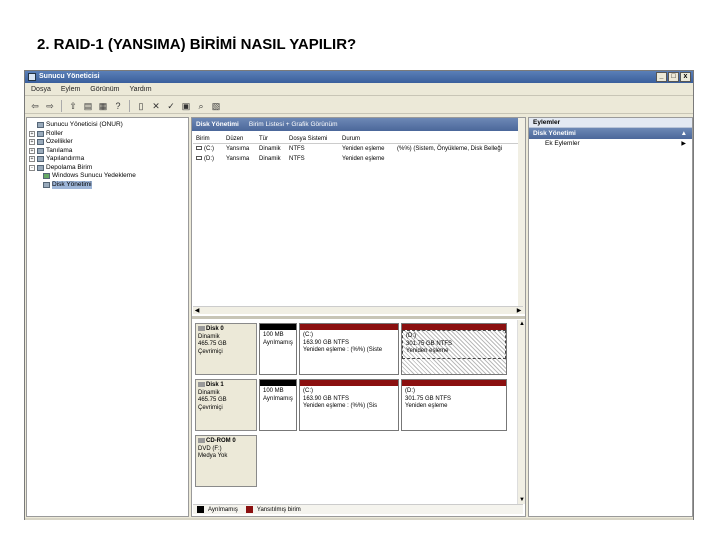  What do you see at coordinates (661, 77) in the screenshot?
I see `minimize-button: _` at bounding box center [661, 77].